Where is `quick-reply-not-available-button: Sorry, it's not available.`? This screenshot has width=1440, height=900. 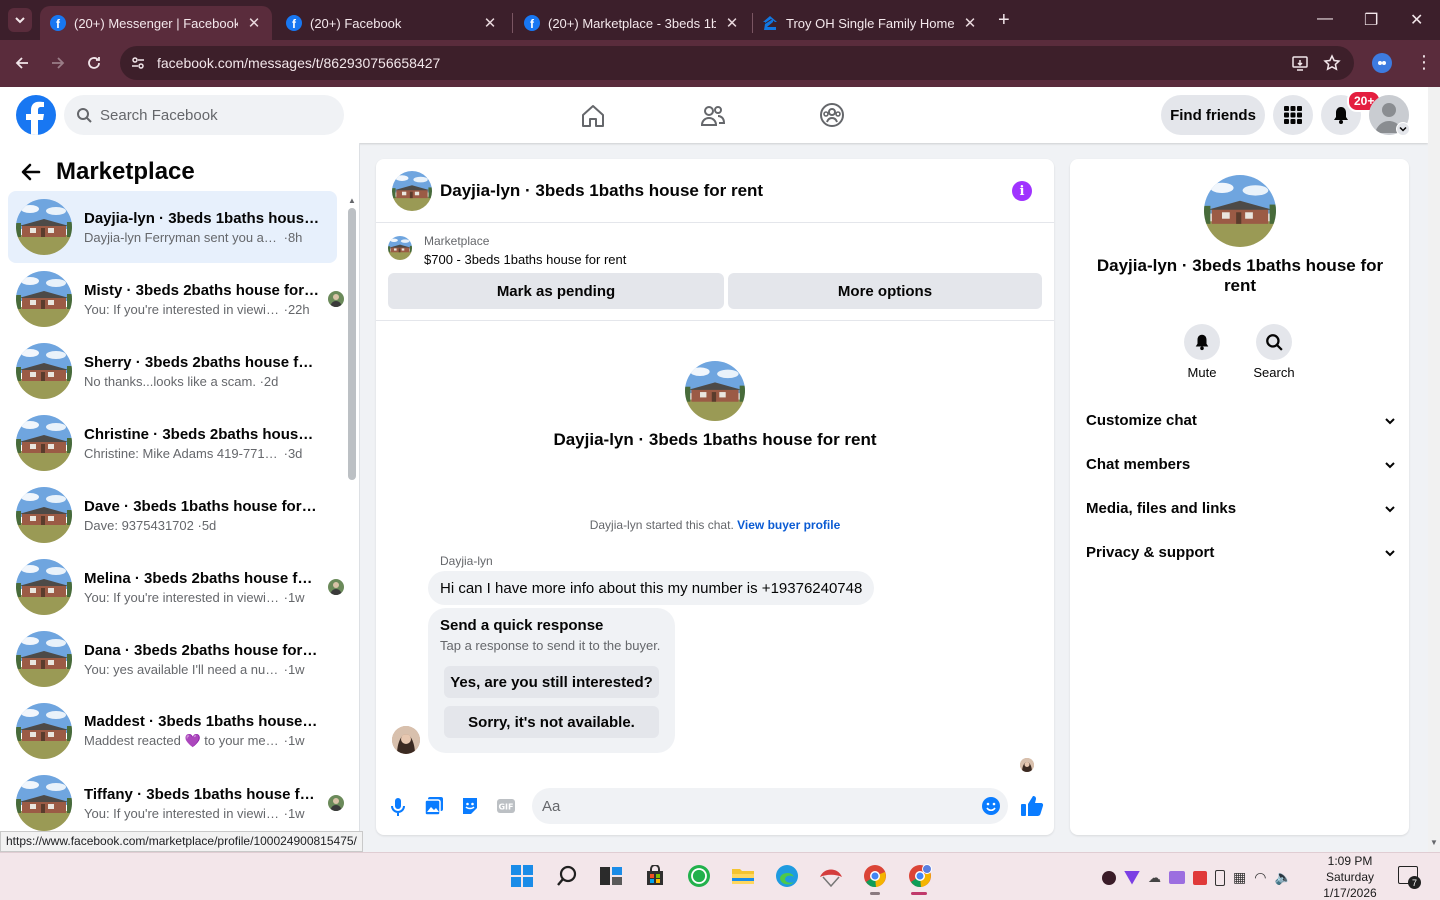
quick-reply-not-available-button: Sorry, it's not available. is located at coordinates (551, 722).